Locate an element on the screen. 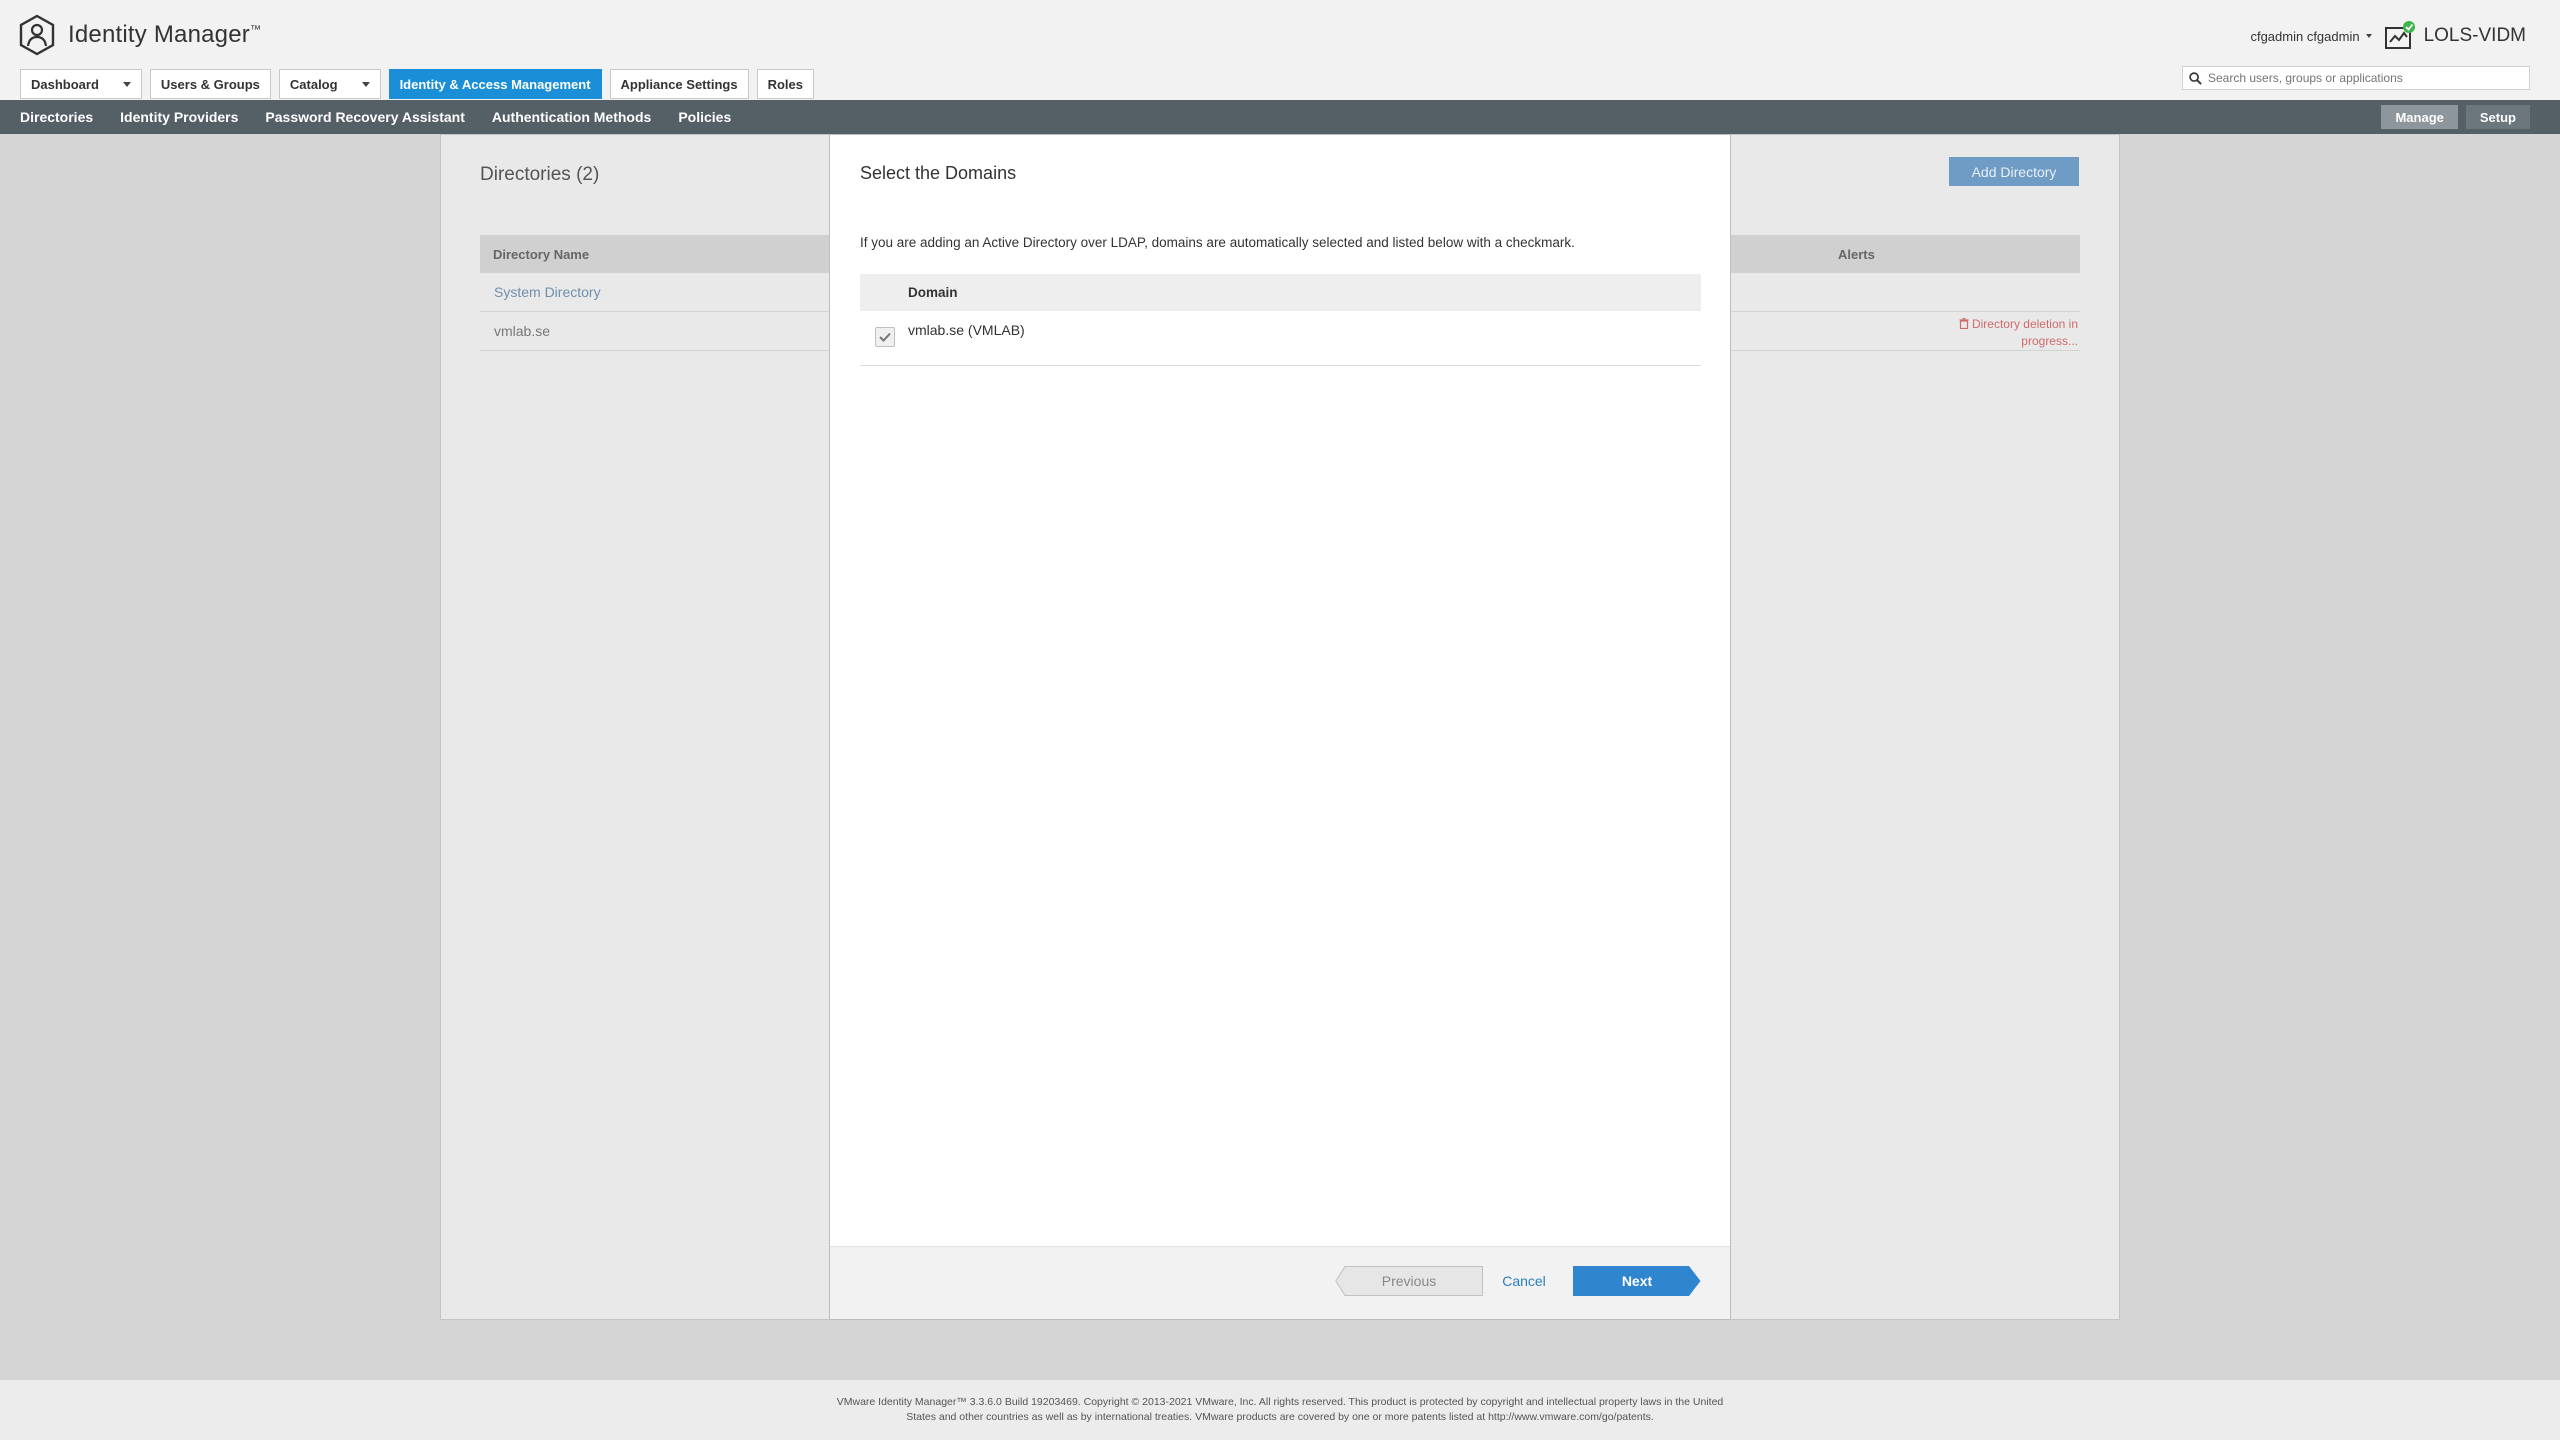 Image resolution: width=2560 pixels, height=1440 pixels. tab-identity-access-management: Identity & Access Management is located at coordinates (495, 84).